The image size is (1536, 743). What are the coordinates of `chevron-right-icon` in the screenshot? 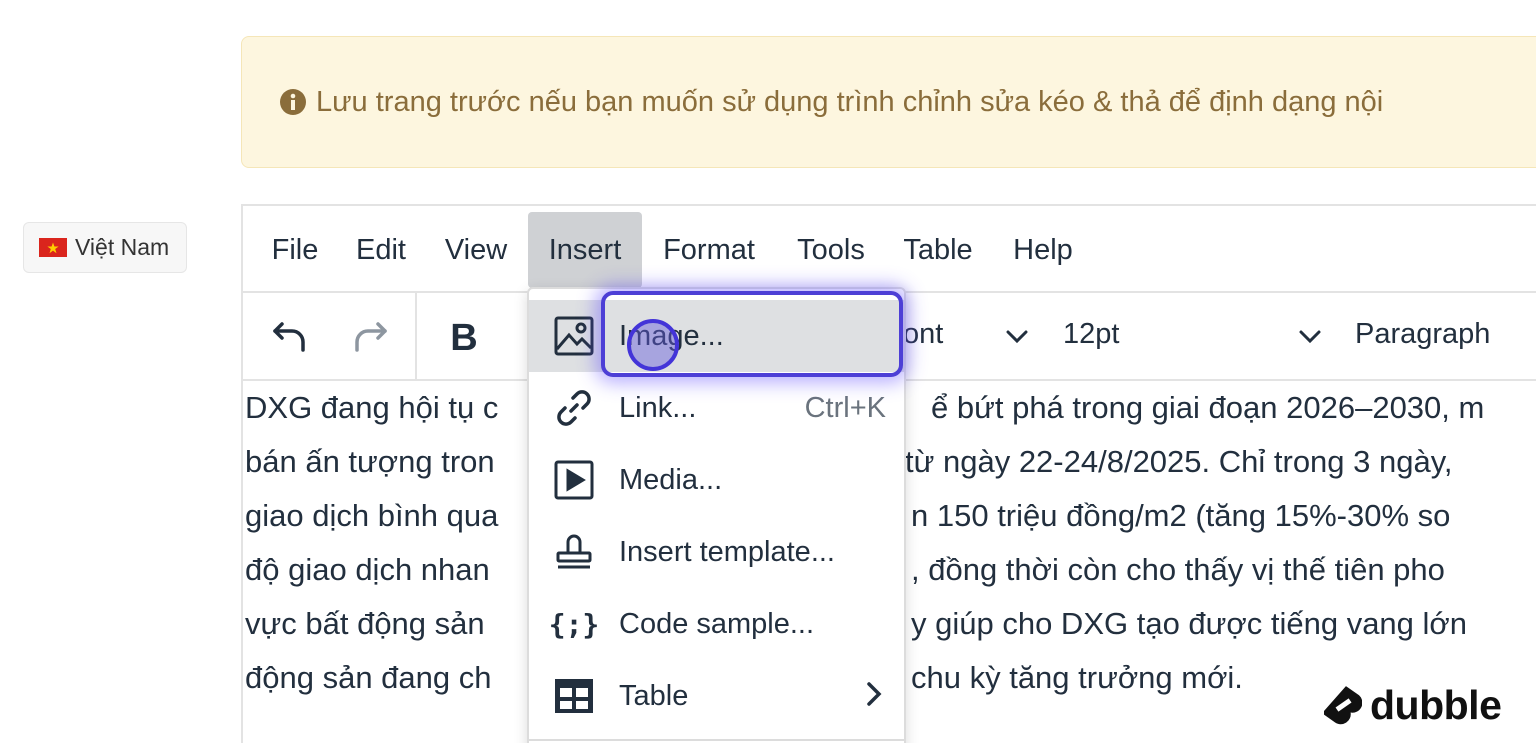 It's located at (874, 696).